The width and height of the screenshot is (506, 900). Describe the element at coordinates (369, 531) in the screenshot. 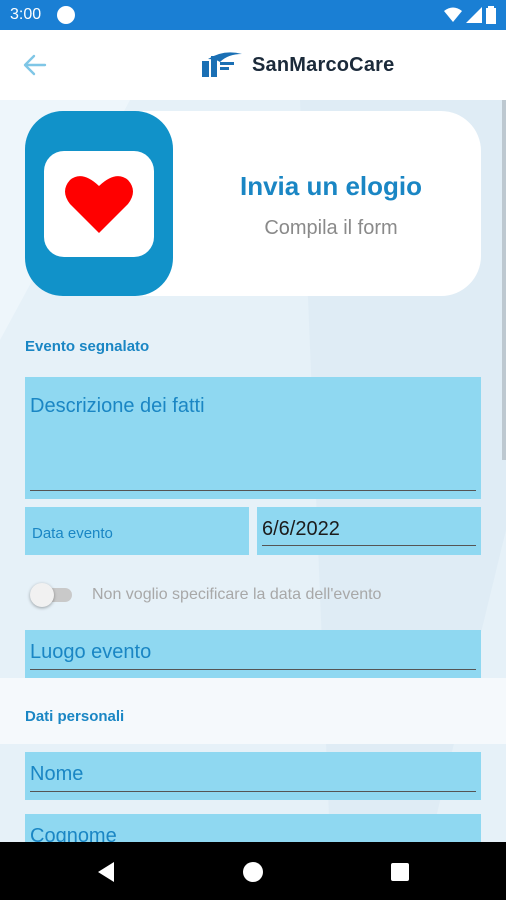

I see `event-date-field: 6/6/2022` at that location.